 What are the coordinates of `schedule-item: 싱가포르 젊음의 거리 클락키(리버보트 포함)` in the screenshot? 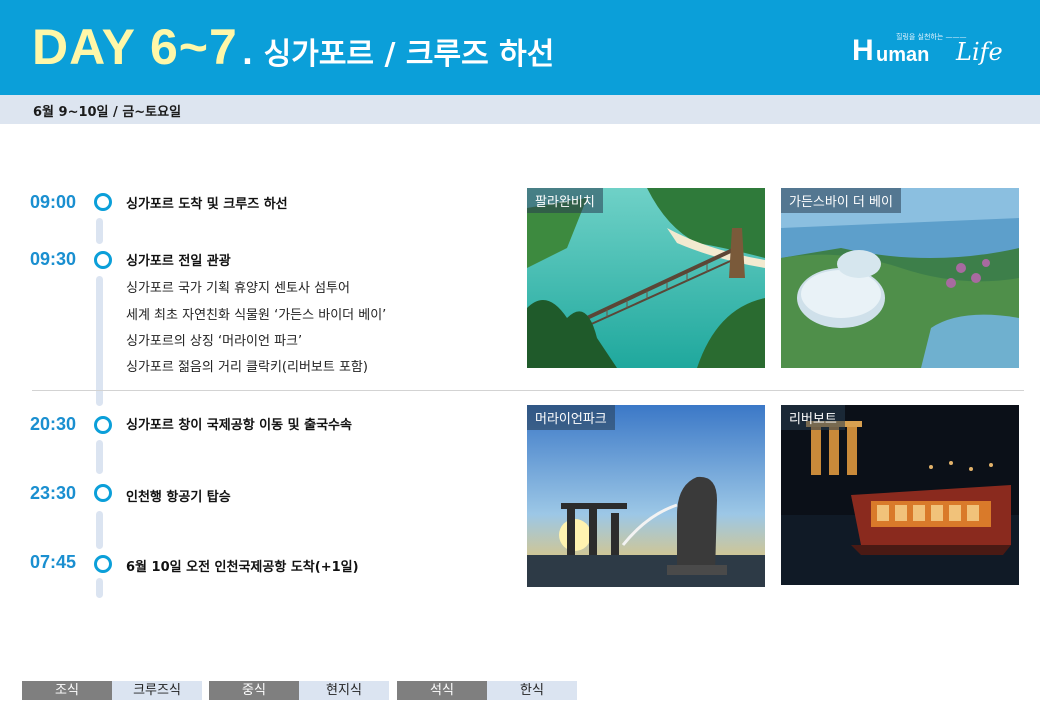 It's located at (247, 367).